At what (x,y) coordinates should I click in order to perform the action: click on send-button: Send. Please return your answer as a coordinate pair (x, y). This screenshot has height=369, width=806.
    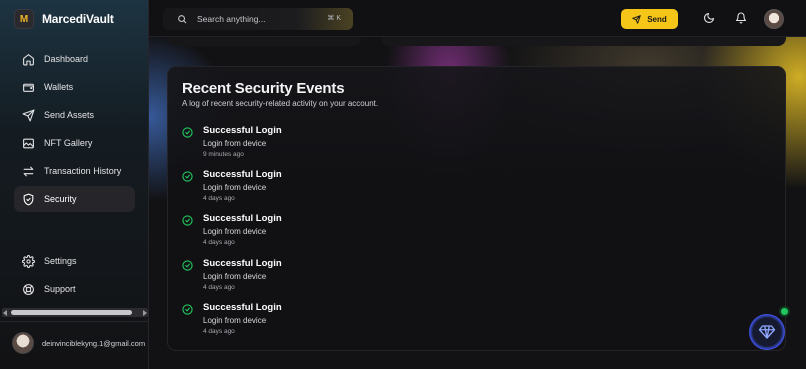
    Looking at the image, I should click on (649, 19).